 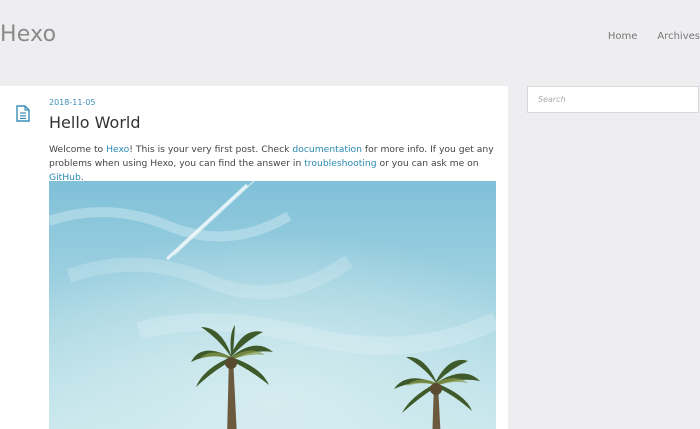 What do you see at coordinates (72, 102) in the screenshot?
I see `post-date: 2018-11-05` at bounding box center [72, 102].